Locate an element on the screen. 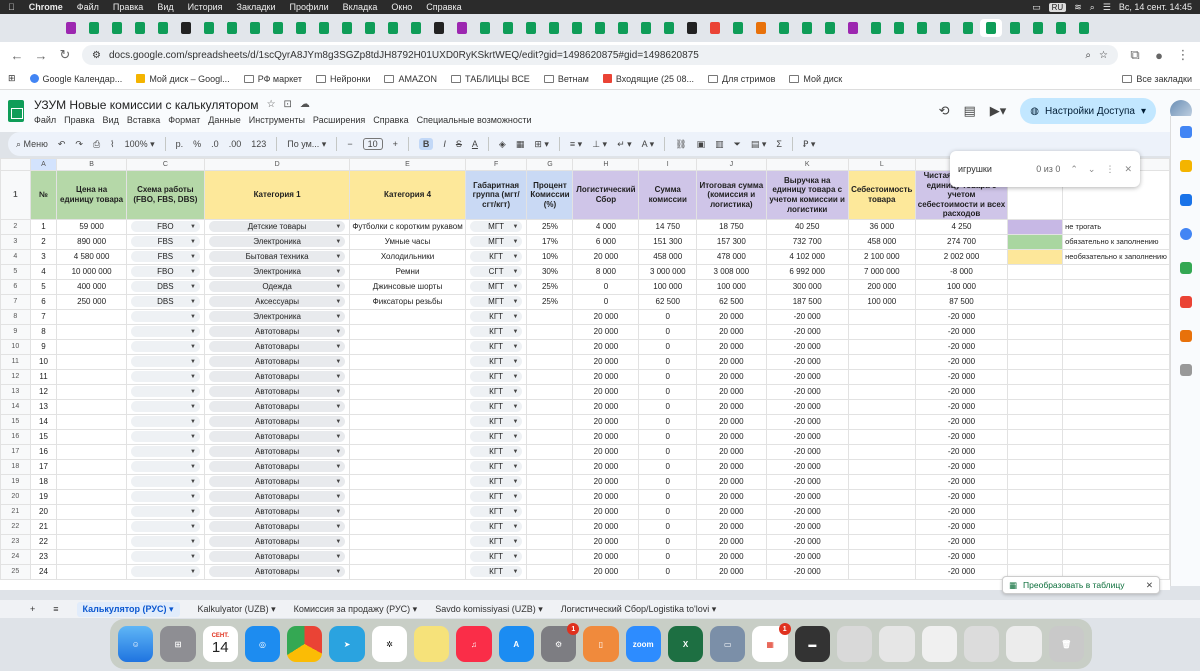 Image resolution: width=1200 pixels, height=671 pixels. dropdown-chip: Бытовая техника ▼ is located at coordinates (277, 257).